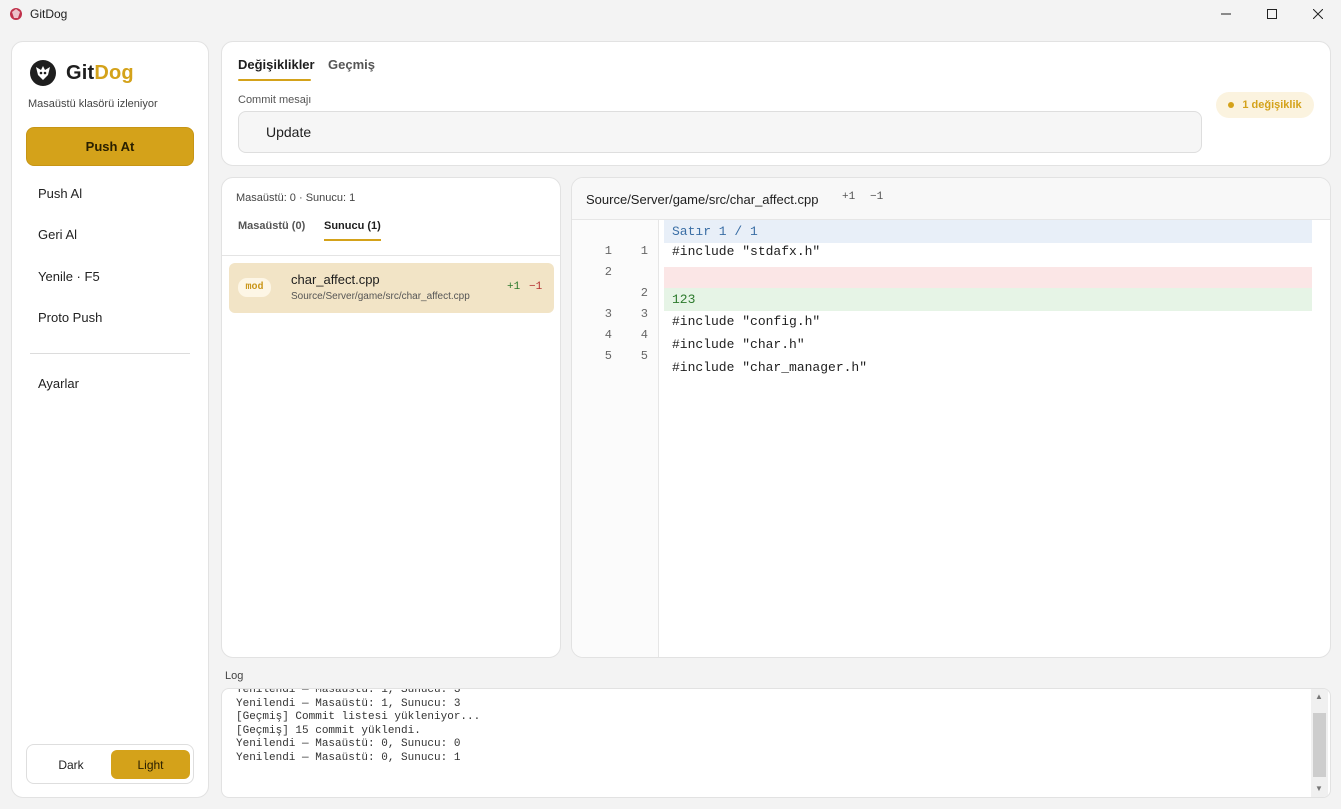 The image size is (1341, 809). I want to click on old-line-number: 4, so click(608, 335).